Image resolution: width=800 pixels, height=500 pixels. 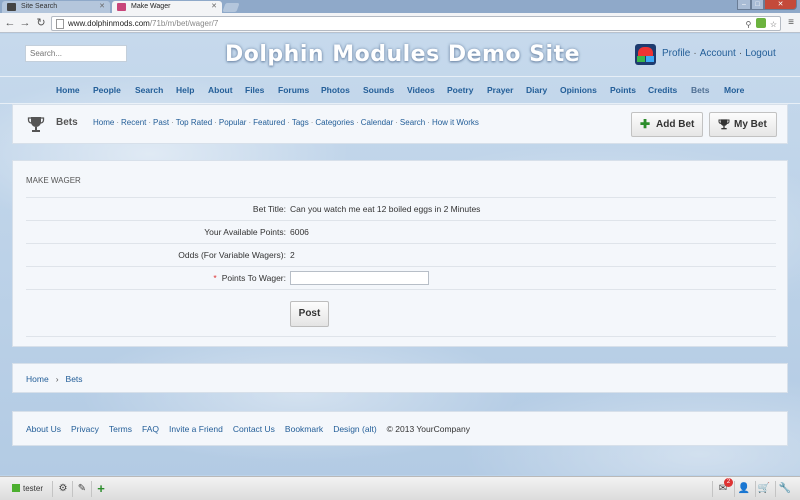 I want to click on form-heading: MAKE WAGER, so click(x=53, y=180).